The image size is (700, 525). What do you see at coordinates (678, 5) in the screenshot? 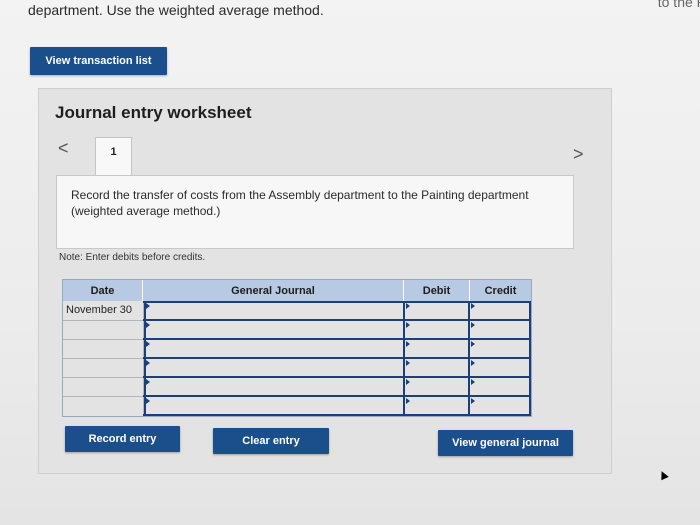
I see `truncated-question-text: to the P` at bounding box center [678, 5].